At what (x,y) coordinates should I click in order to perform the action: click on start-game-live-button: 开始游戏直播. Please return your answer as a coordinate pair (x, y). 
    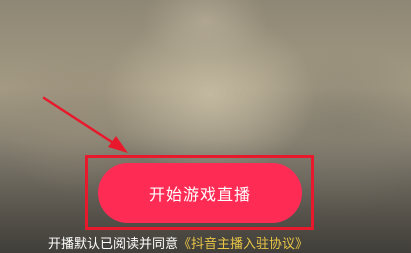
    Looking at the image, I should click on (200, 193).